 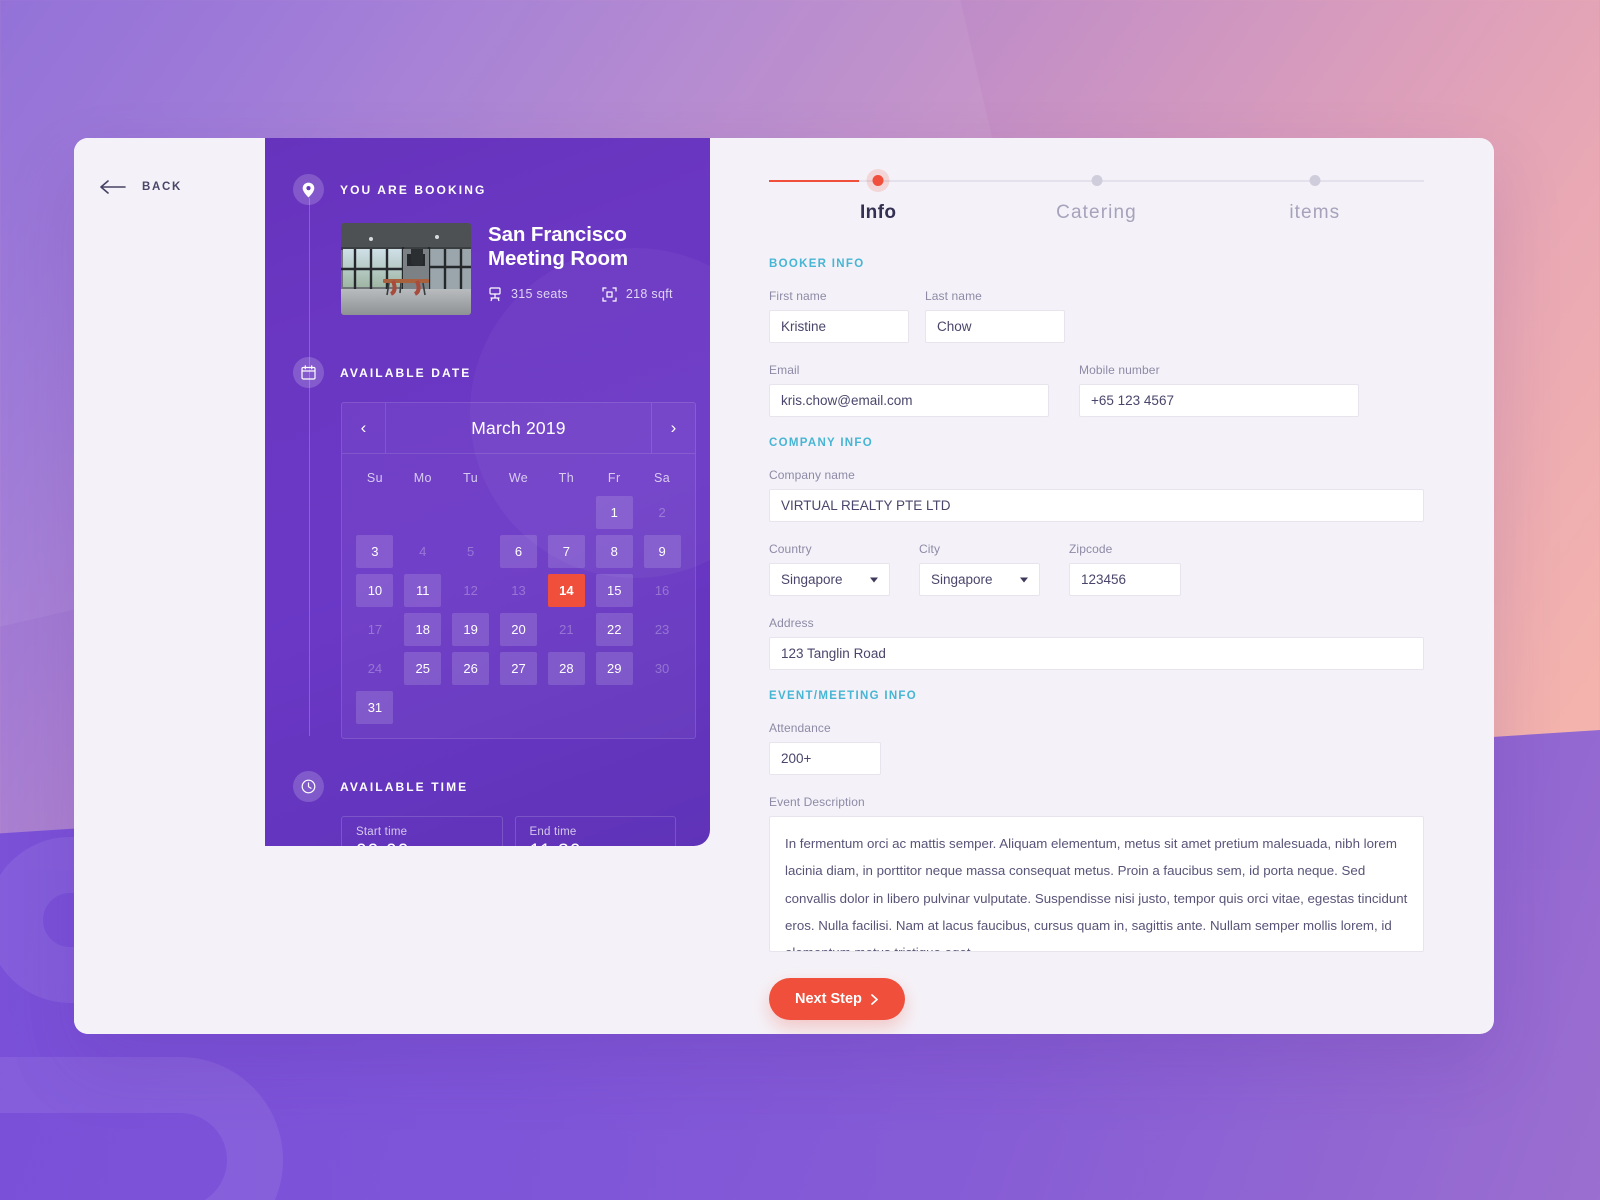 I want to click on back-button: BACK, so click(x=128, y=187).